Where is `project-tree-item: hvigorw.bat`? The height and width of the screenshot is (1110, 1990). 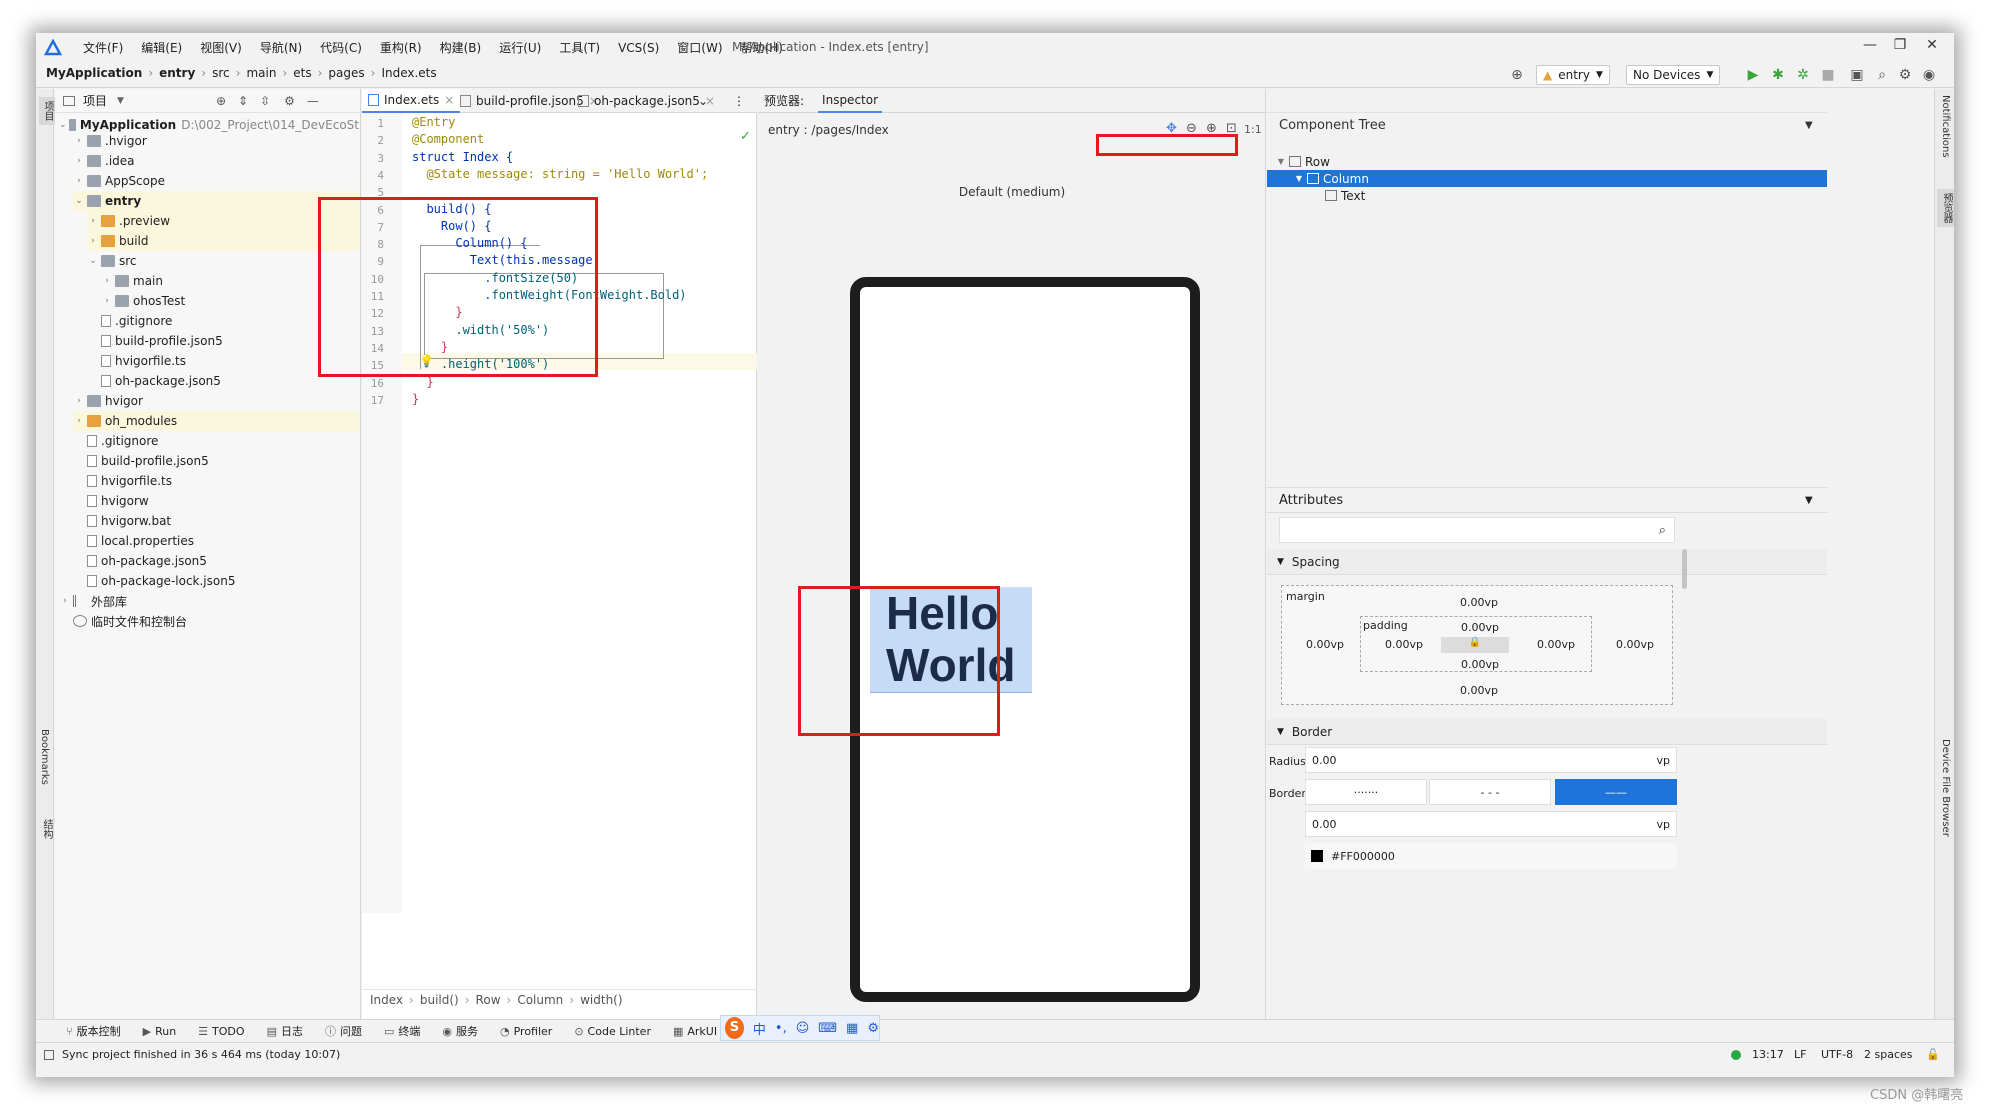
project-tree-item: hvigorw.bat is located at coordinates (216, 521).